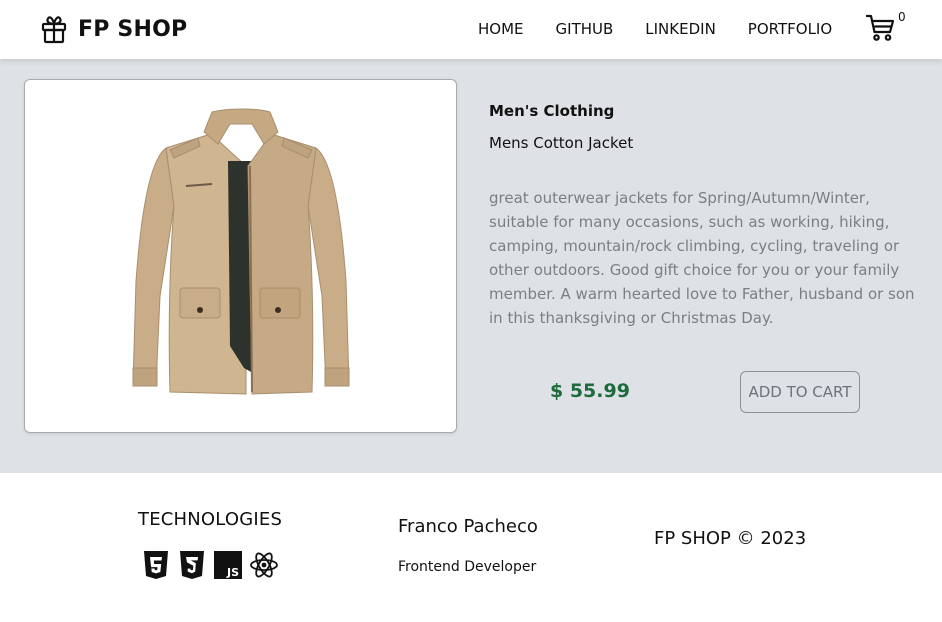 This screenshot has width=942, height=622. Describe the element at coordinates (468, 526) in the screenshot. I see `author-name: Franco Pacheco` at that location.